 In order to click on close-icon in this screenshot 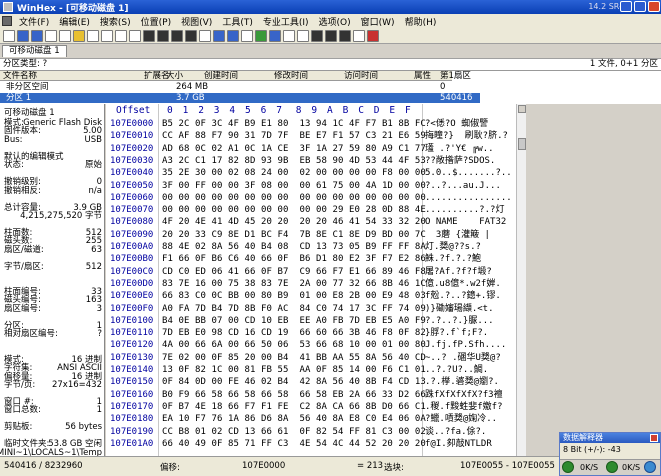, I will do `click(654, 438)`.